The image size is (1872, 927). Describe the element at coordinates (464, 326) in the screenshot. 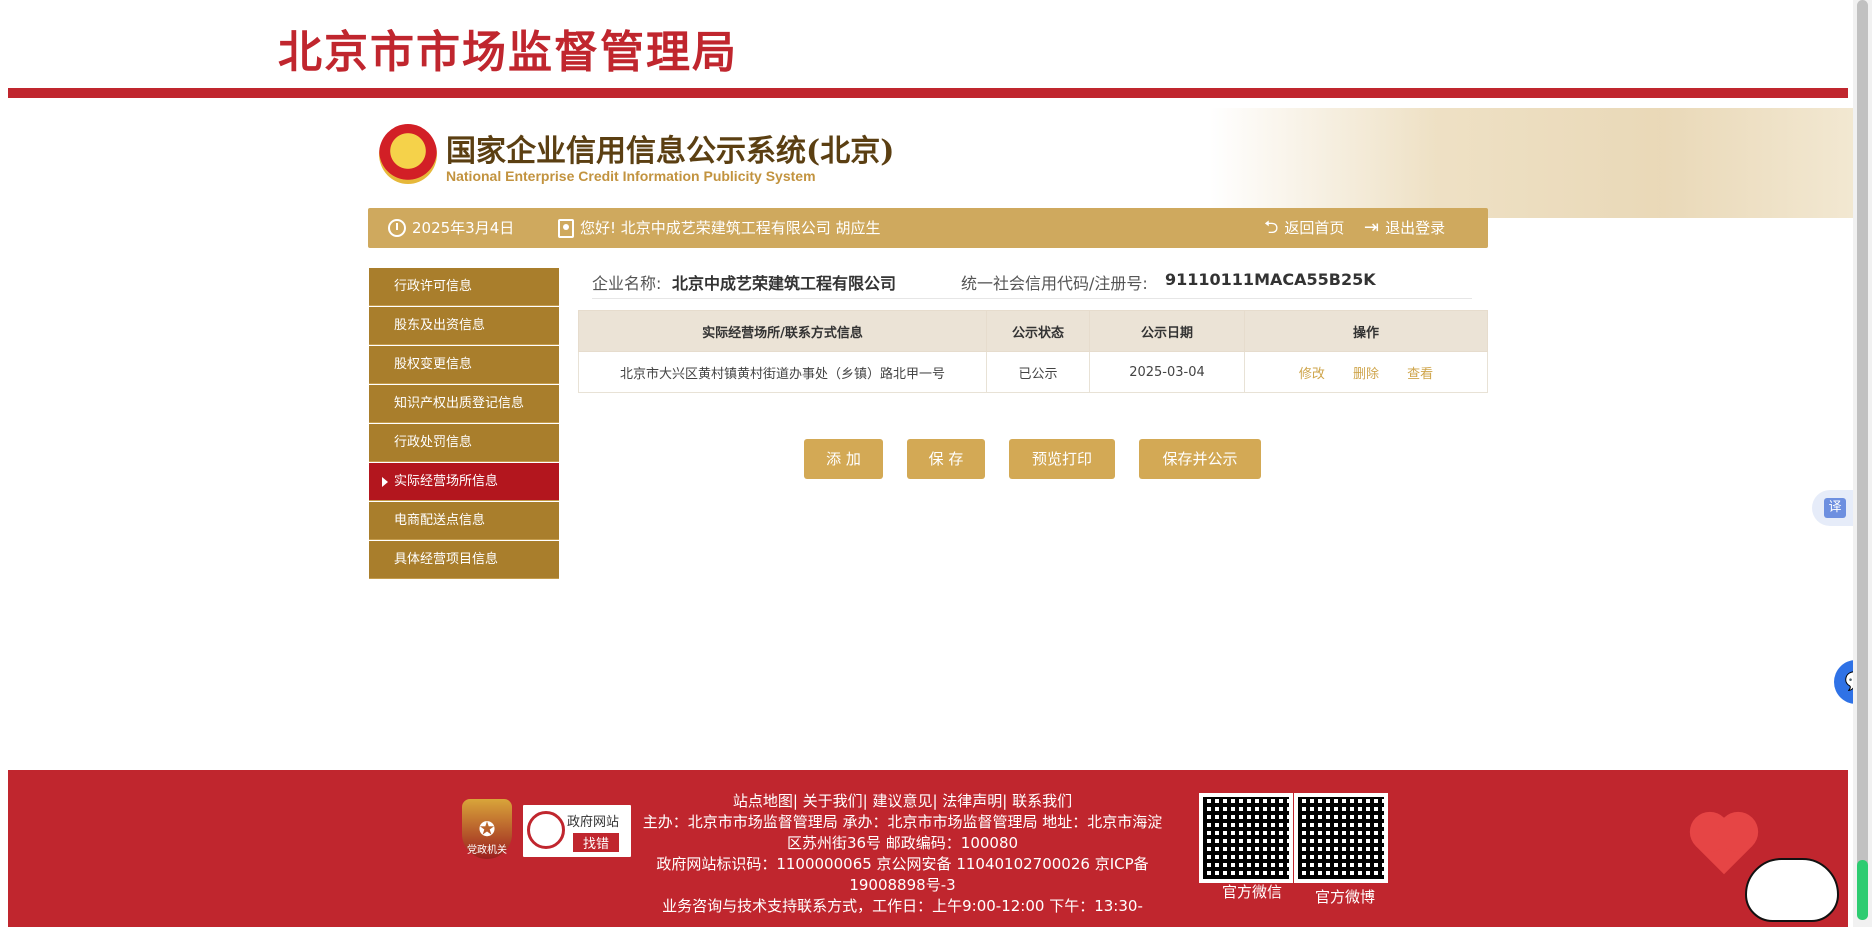

I see `sidebar-item-shareholders: 股东及出资信息` at that location.